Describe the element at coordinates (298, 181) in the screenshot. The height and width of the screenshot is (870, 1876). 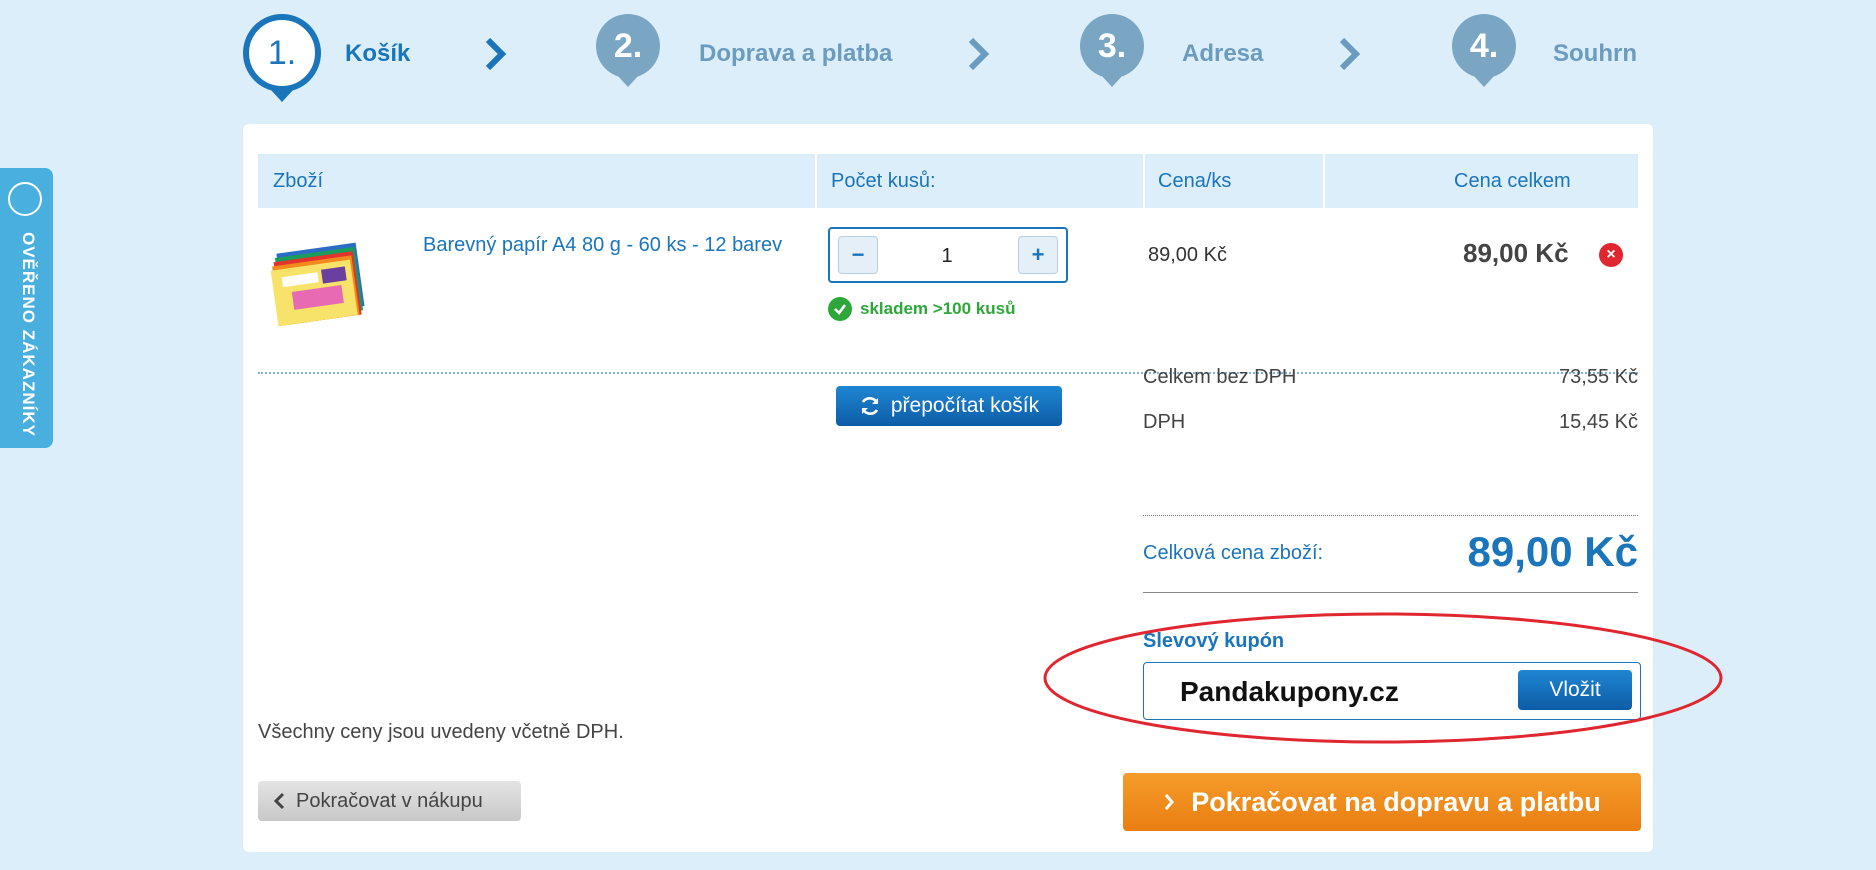
I see `header-product: Zboží` at that location.